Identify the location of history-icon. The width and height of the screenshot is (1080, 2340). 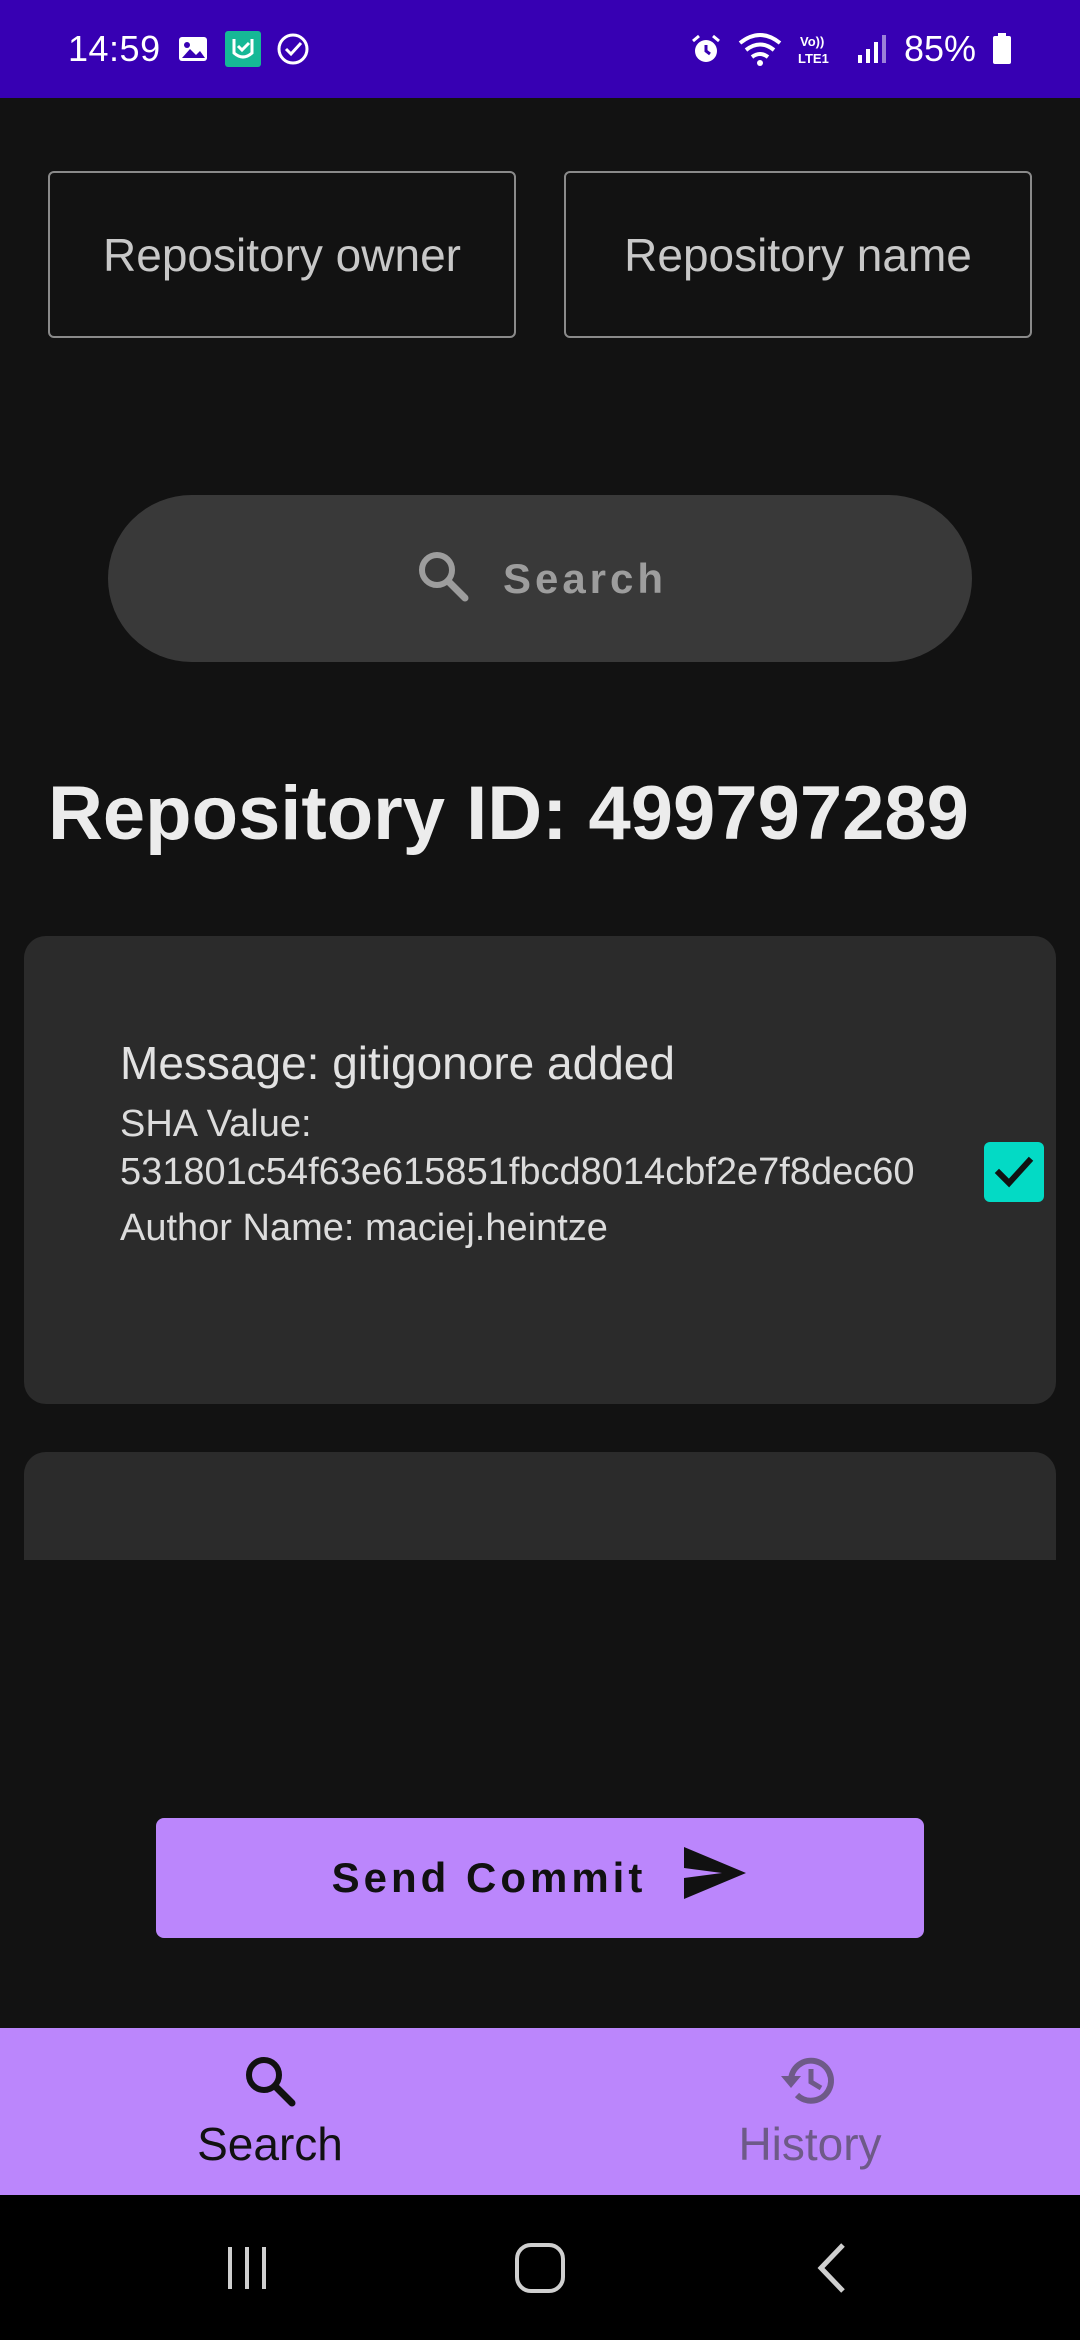
(810, 2083).